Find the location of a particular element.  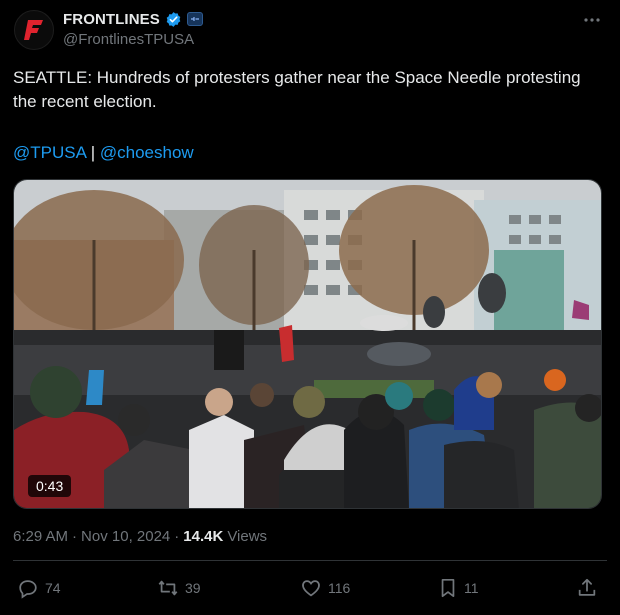

reply-icon is located at coordinates (28, 589).